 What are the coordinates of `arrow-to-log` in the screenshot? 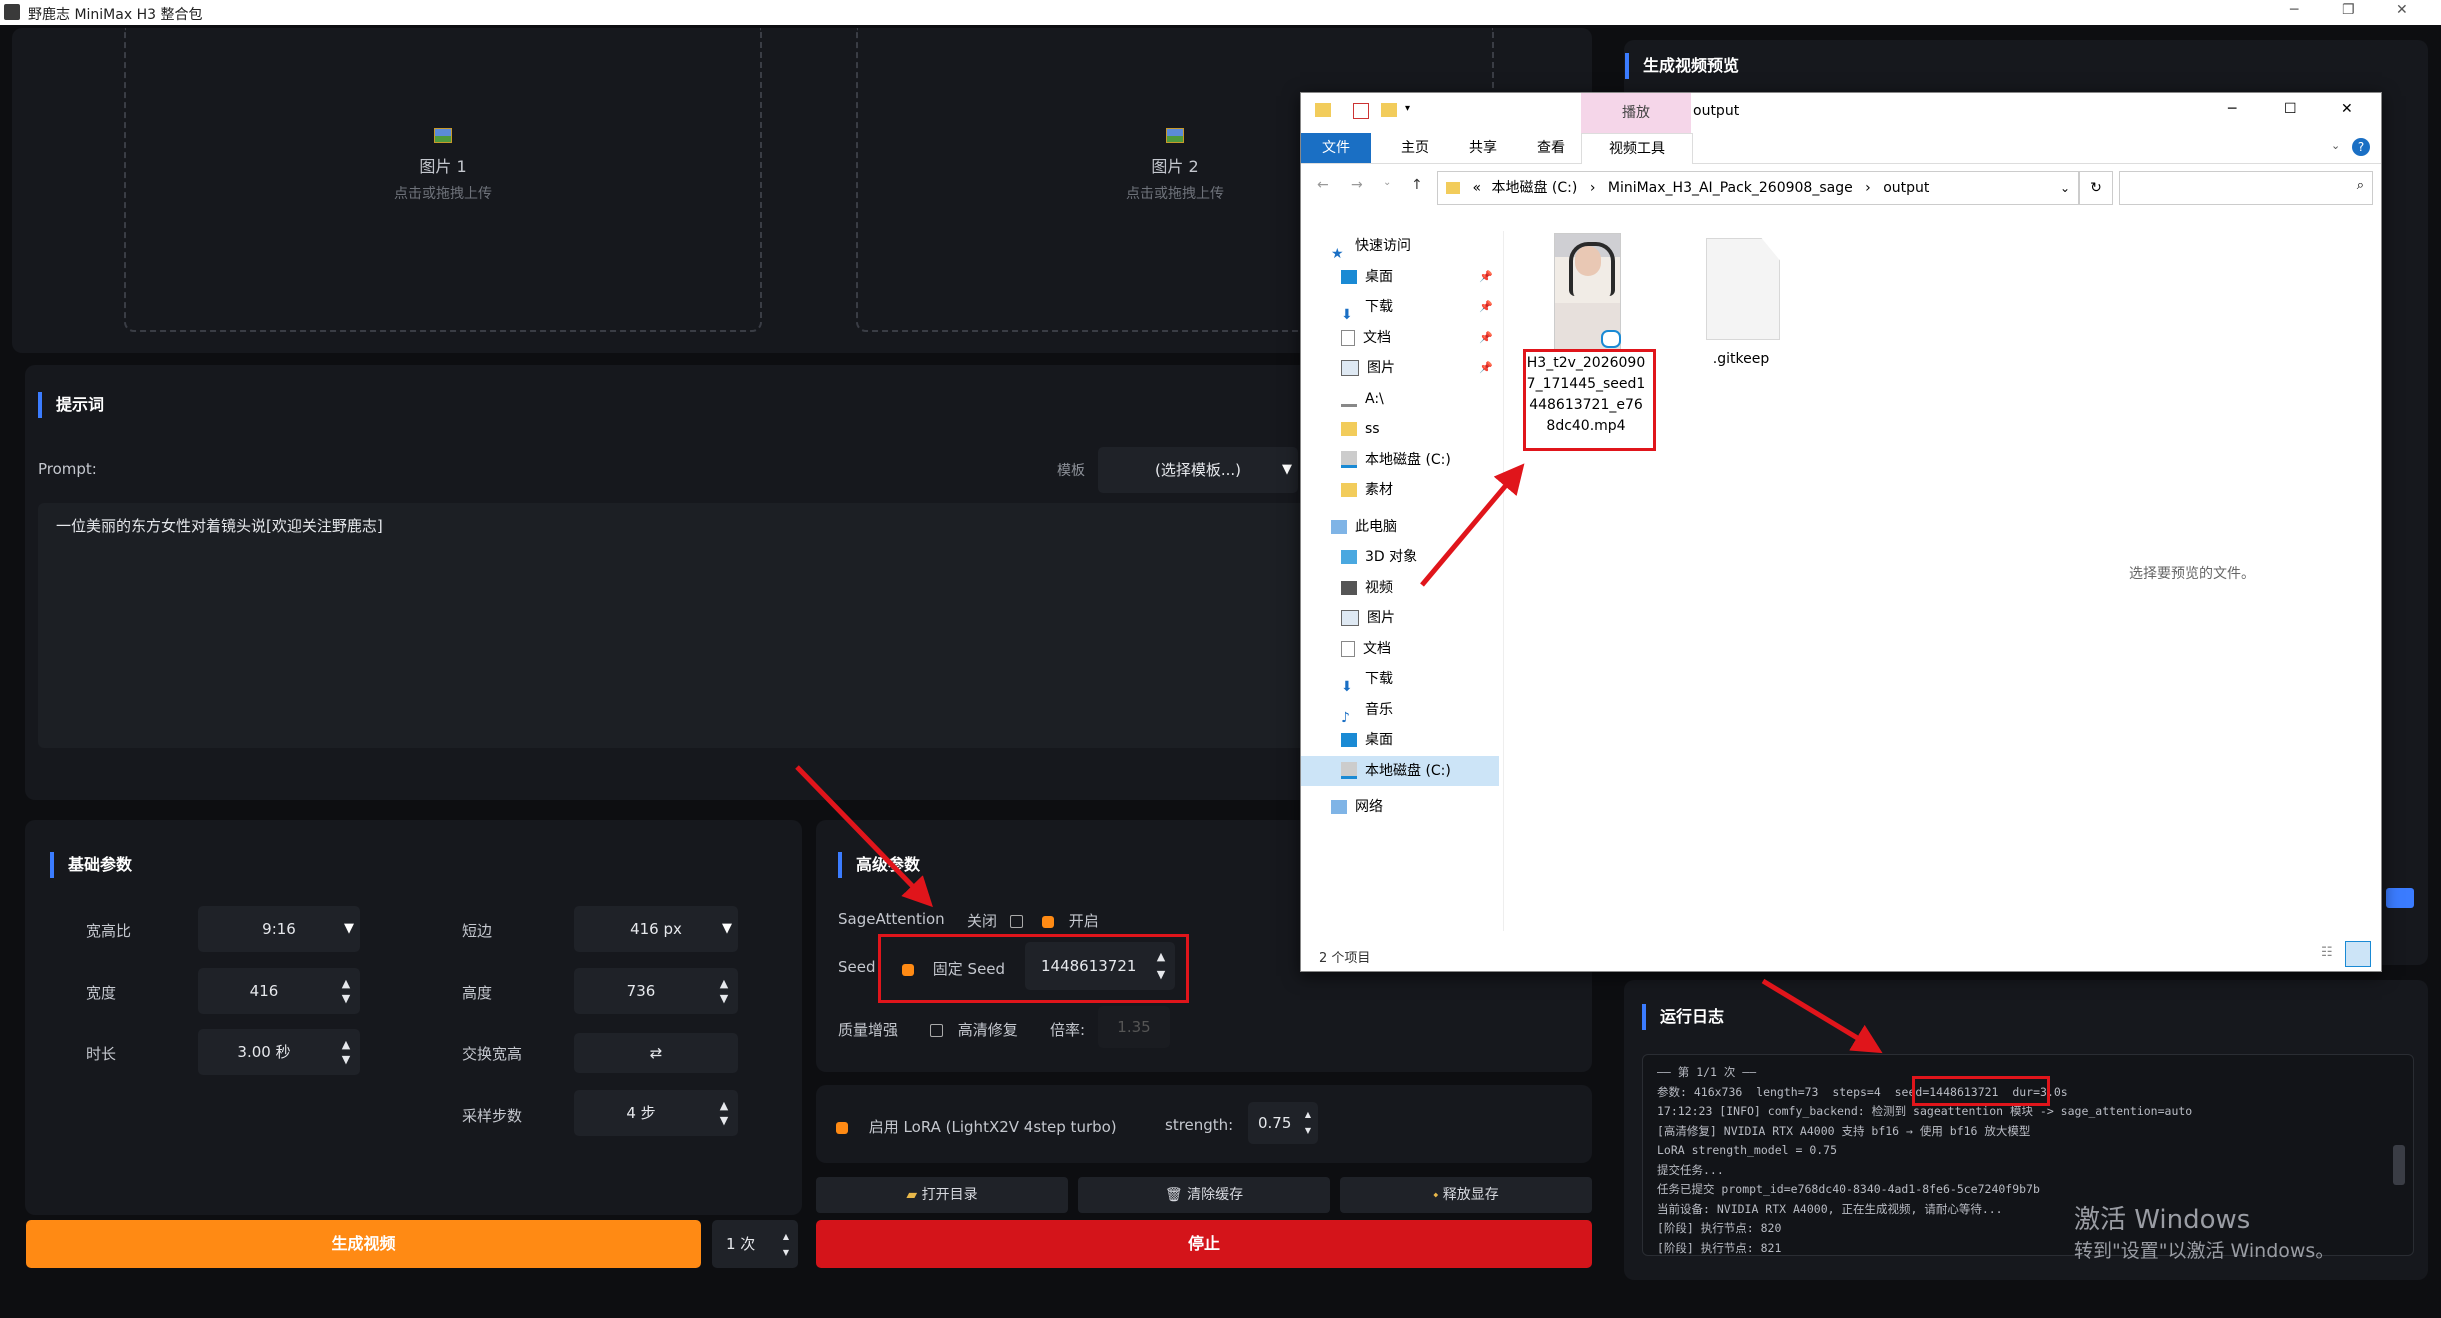 It's located at (1822, 1016).